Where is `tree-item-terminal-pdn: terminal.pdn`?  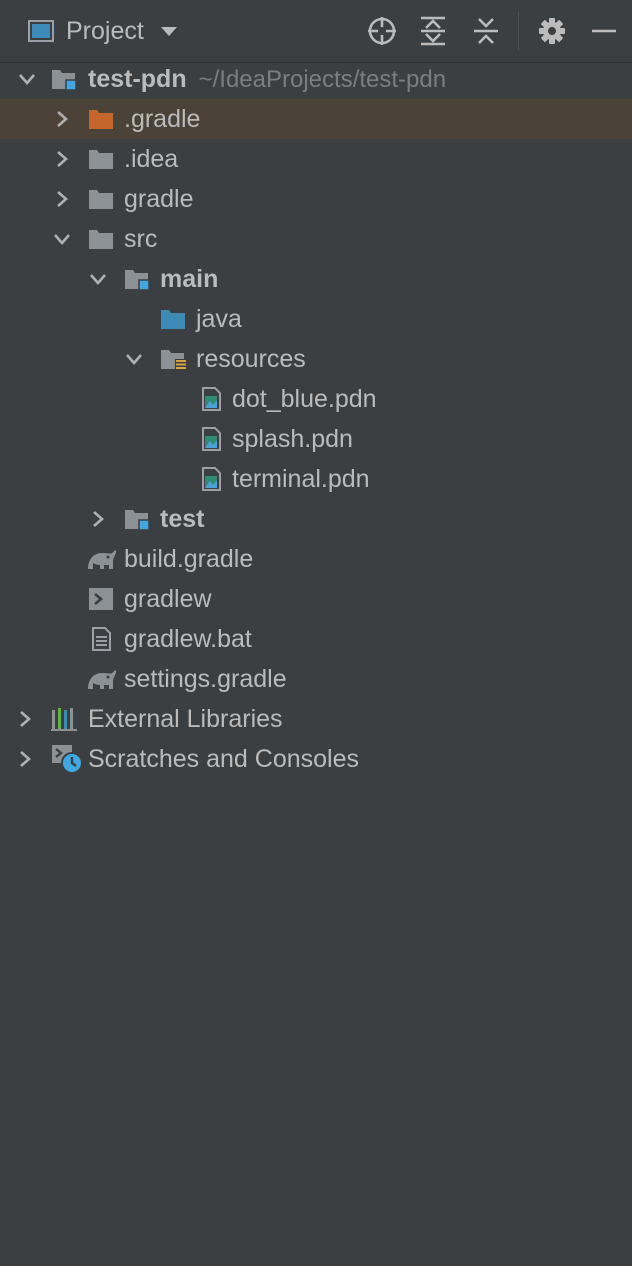 tree-item-terminal-pdn: terminal.pdn is located at coordinates (316, 479).